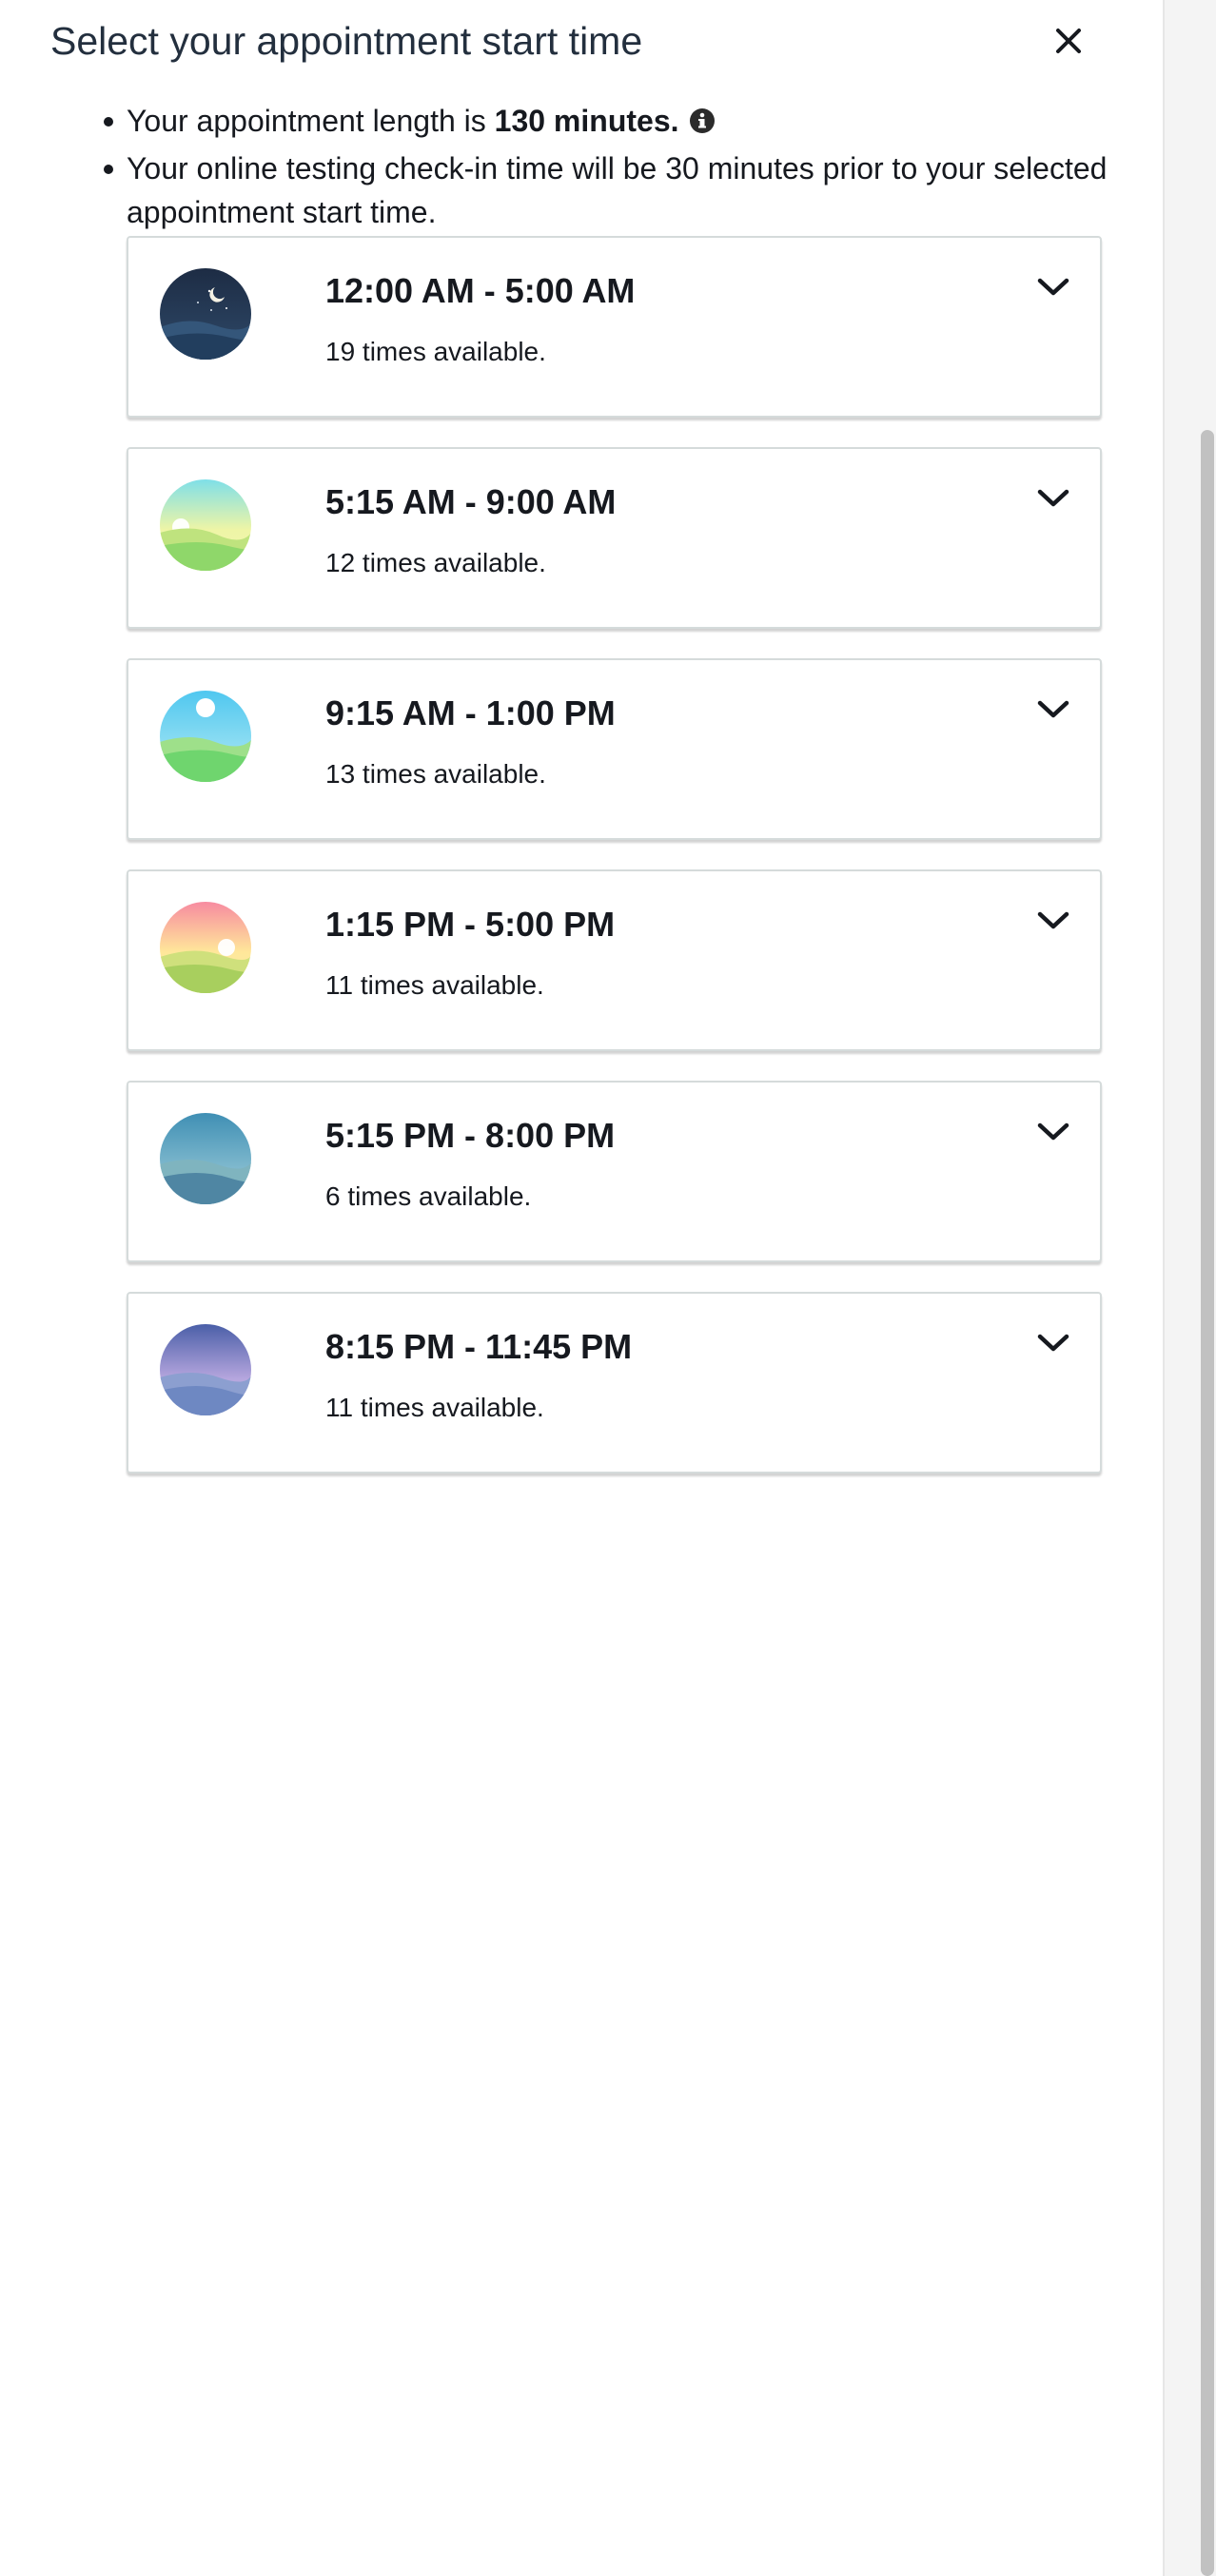 The height and width of the screenshot is (2576, 1216). What do you see at coordinates (470, 713) in the screenshot?
I see `time-slot-range: 9:15 AM - 1:00 PM` at bounding box center [470, 713].